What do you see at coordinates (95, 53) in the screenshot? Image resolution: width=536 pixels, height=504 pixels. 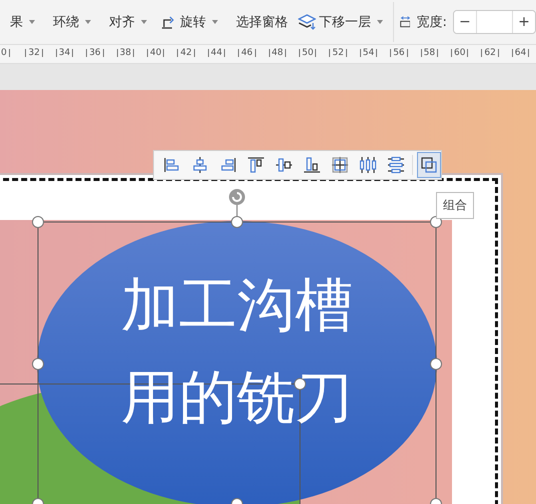 I see `ruler-label: 36` at bounding box center [95, 53].